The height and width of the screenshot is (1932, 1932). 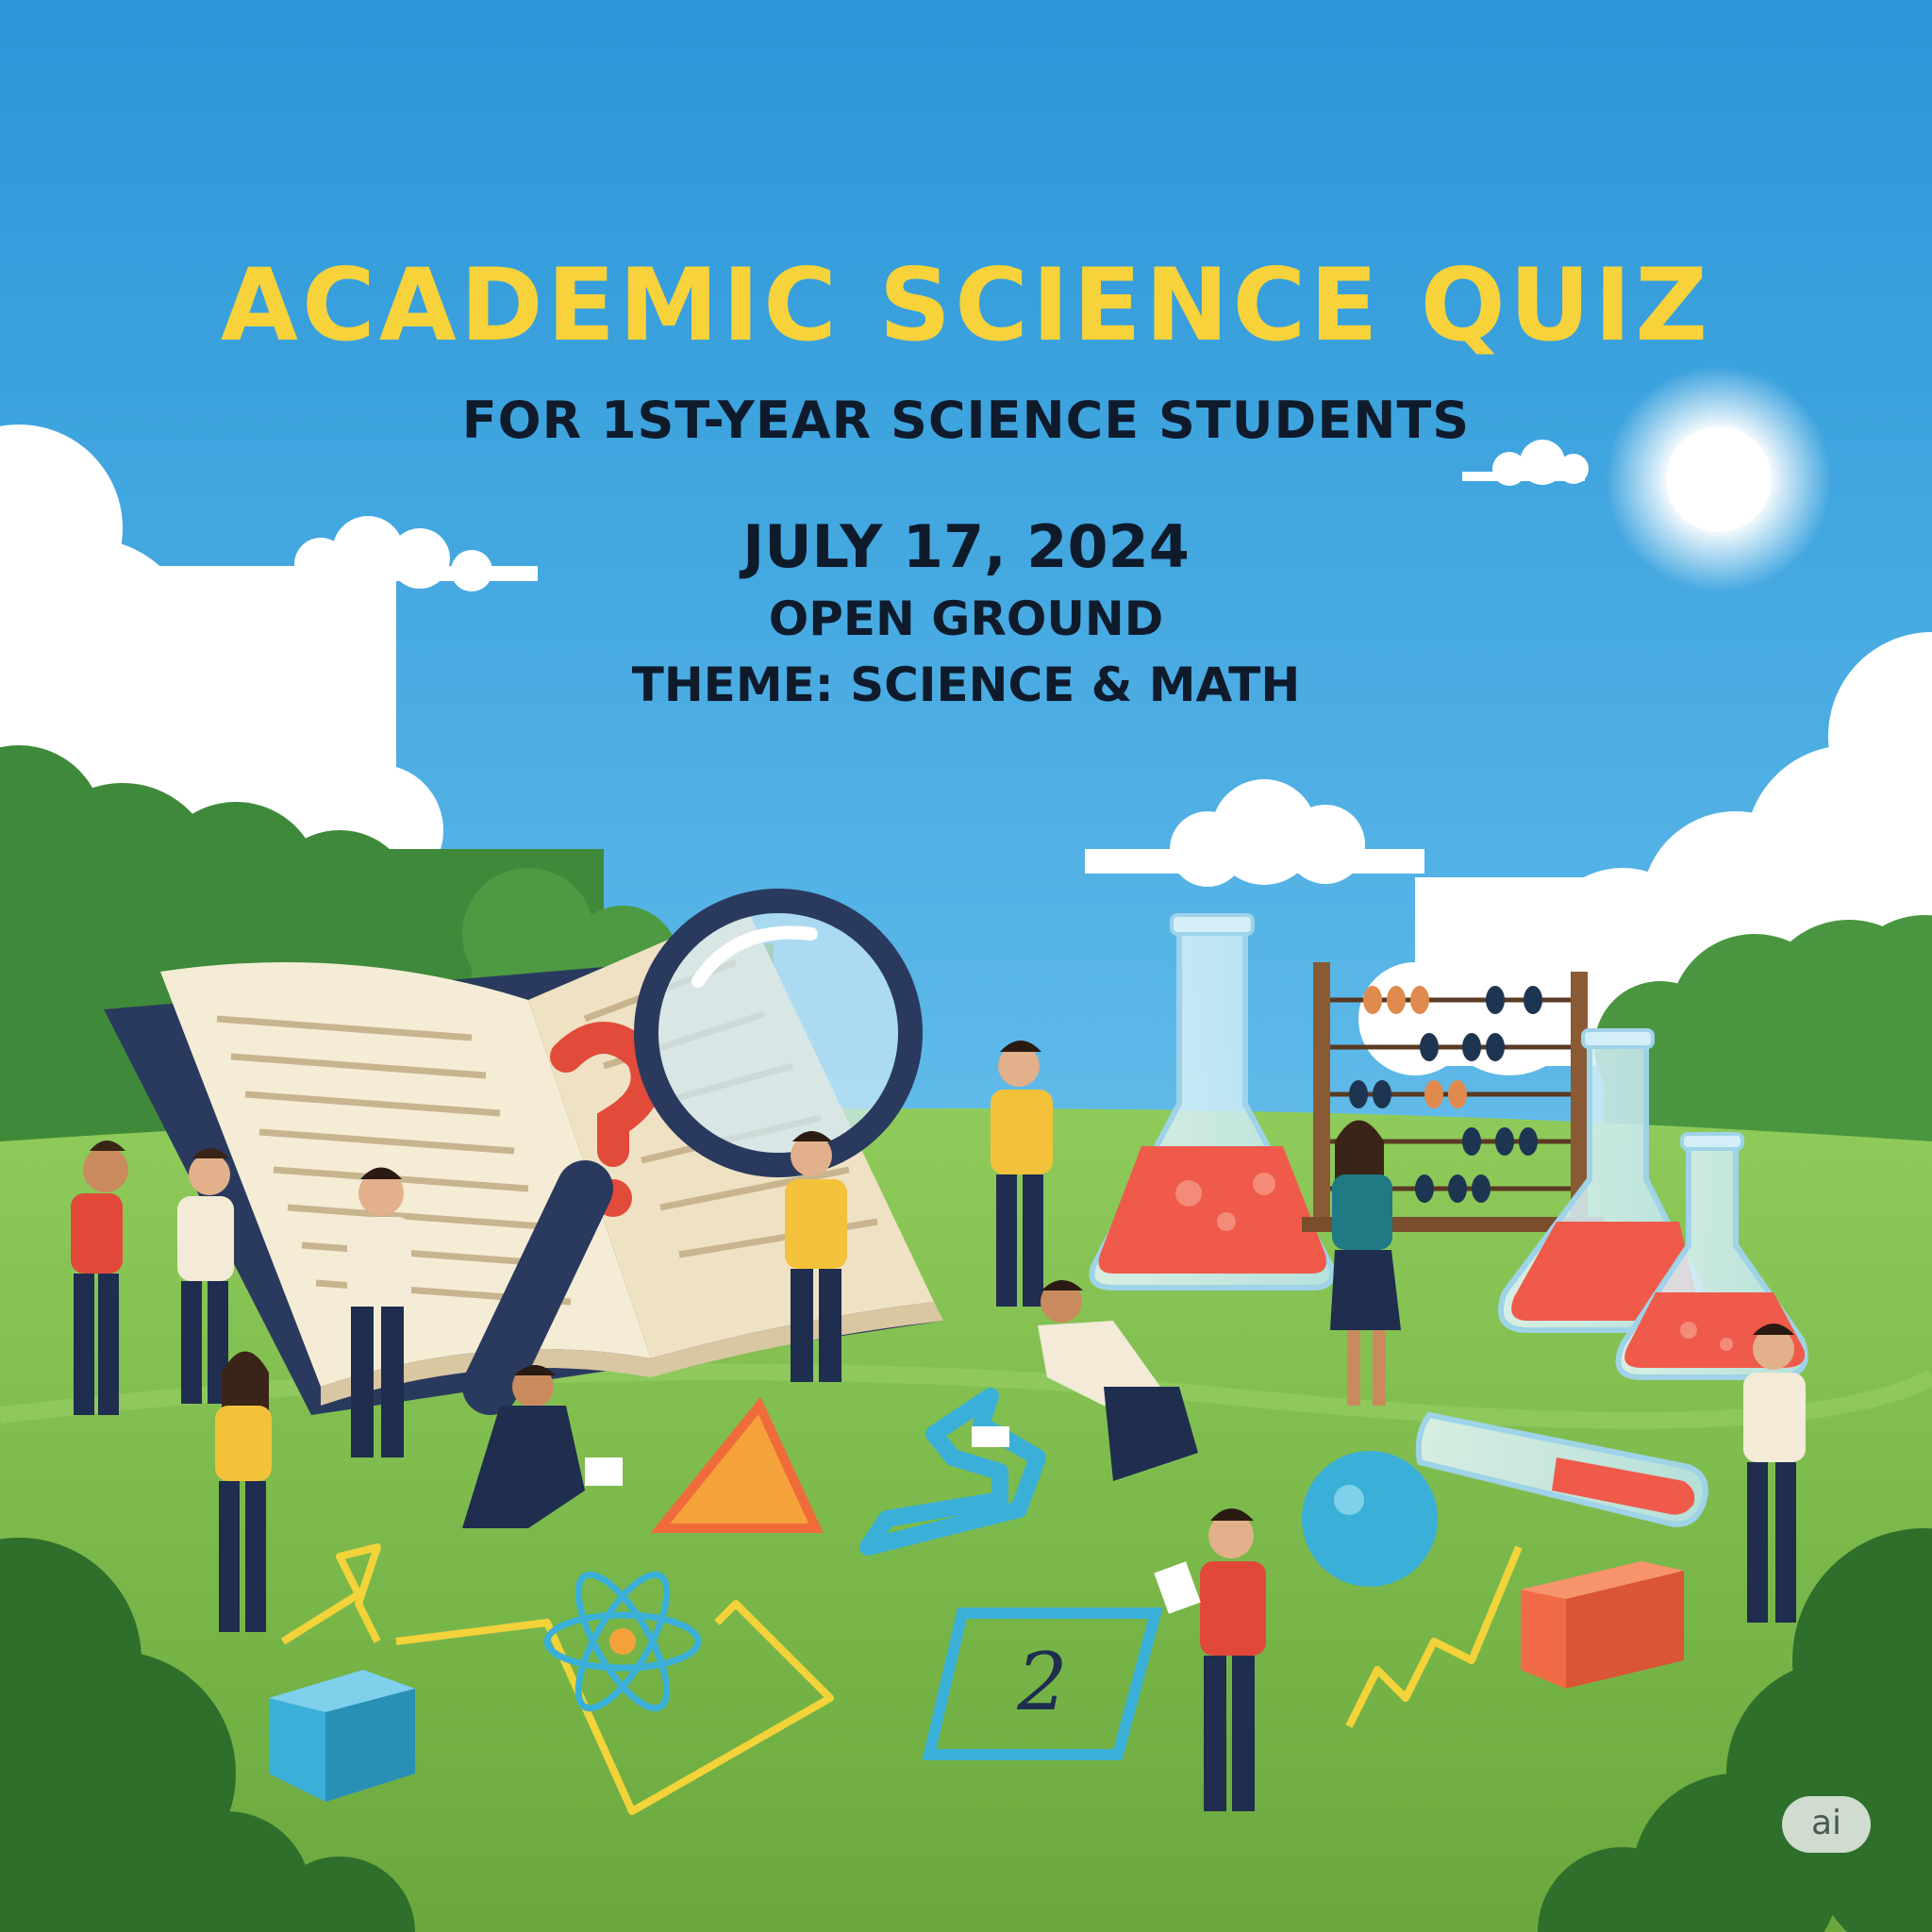 What do you see at coordinates (966, 421) in the screenshot?
I see `poster-subtitle: FOR 1ST-YEAR SCIENCE STUDENTS` at bounding box center [966, 421].